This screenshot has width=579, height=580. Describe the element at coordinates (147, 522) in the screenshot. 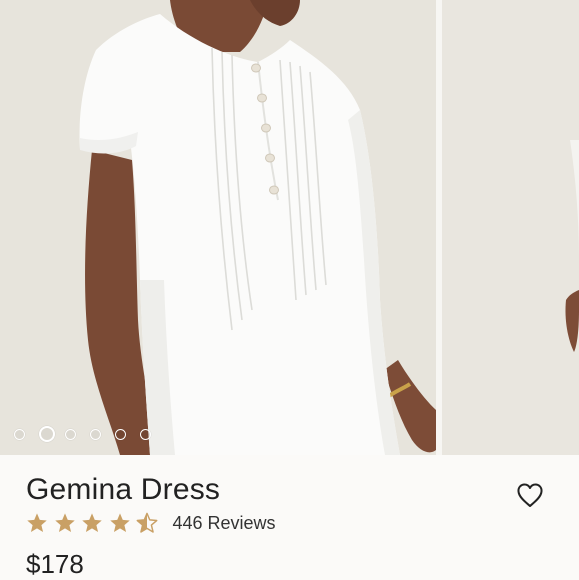

I see `star-half-icon` at that location.